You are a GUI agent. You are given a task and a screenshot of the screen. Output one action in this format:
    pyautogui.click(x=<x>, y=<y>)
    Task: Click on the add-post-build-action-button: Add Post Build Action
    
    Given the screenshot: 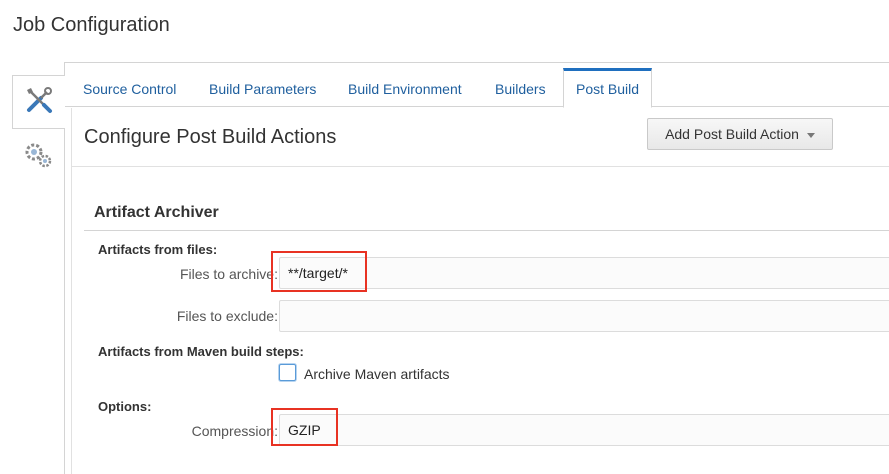 What is the action you would take?
    pyautogui.click(x=740, y=134)
    